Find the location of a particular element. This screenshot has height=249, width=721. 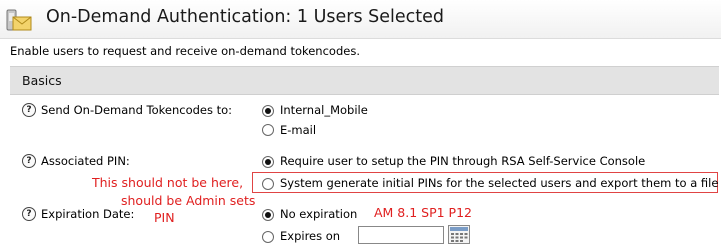

option-internal-mobile-label: Internal_Mobile is located at coordinates (324, 110).